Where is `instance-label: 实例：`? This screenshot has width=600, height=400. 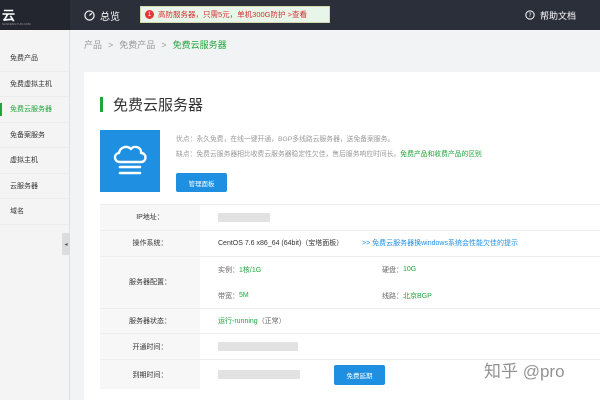 instance-label: 实例： is located at coordinates (228, 270).